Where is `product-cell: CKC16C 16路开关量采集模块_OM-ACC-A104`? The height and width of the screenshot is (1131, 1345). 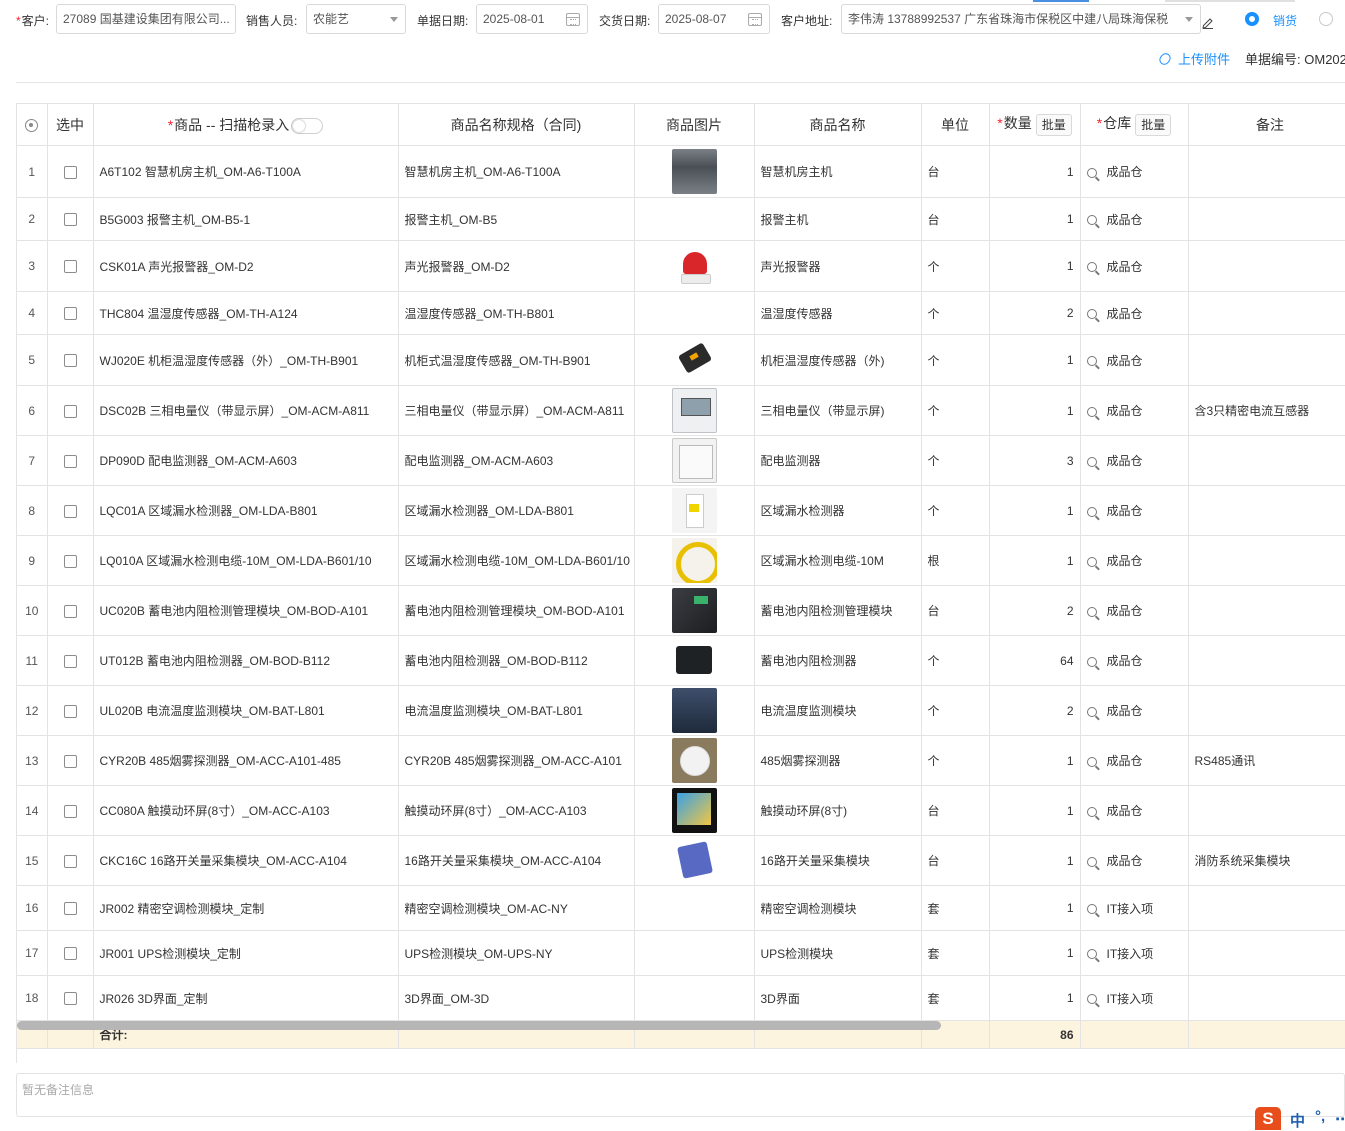 product-cell: CKC16C 16路开关量采集模块_OM-ACC-A104 is located at coordinates (246, 860).